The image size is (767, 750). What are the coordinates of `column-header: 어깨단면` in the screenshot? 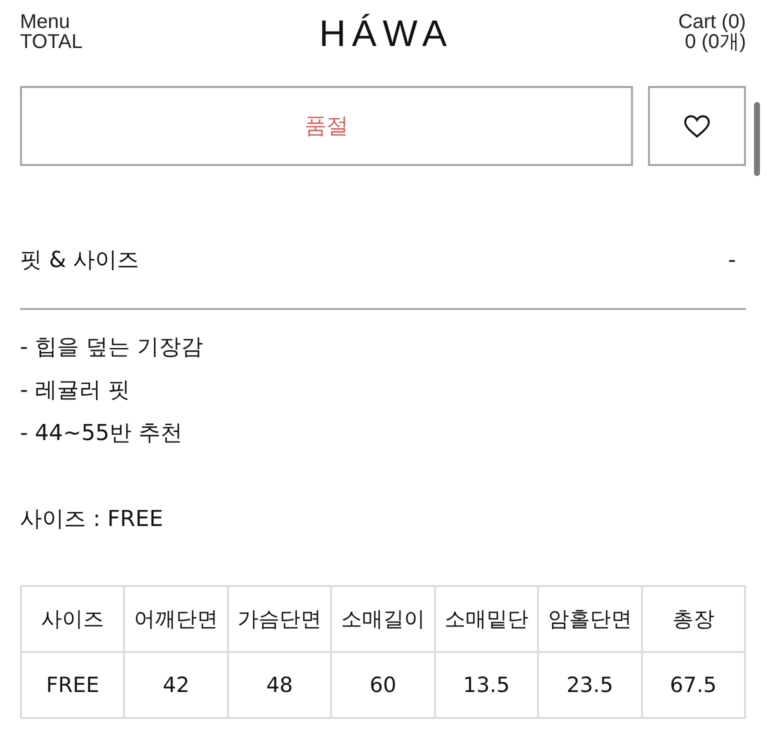 It's located at (176, 619).